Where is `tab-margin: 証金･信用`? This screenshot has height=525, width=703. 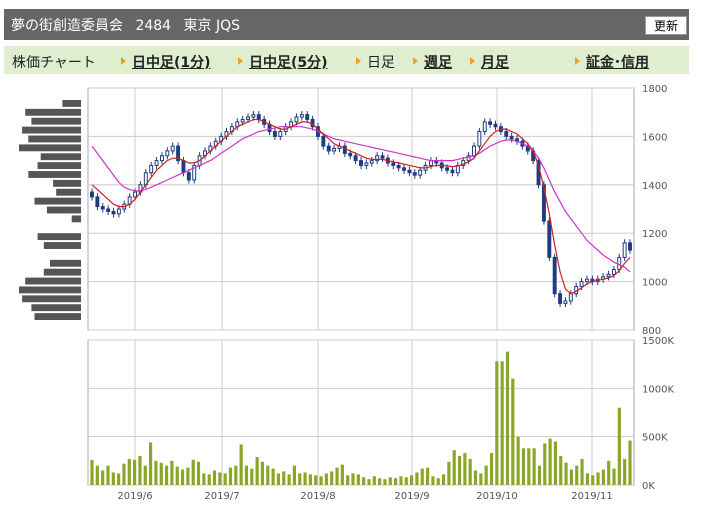
tab-margin: 証金･信用 is located at coordinates (612, 62).